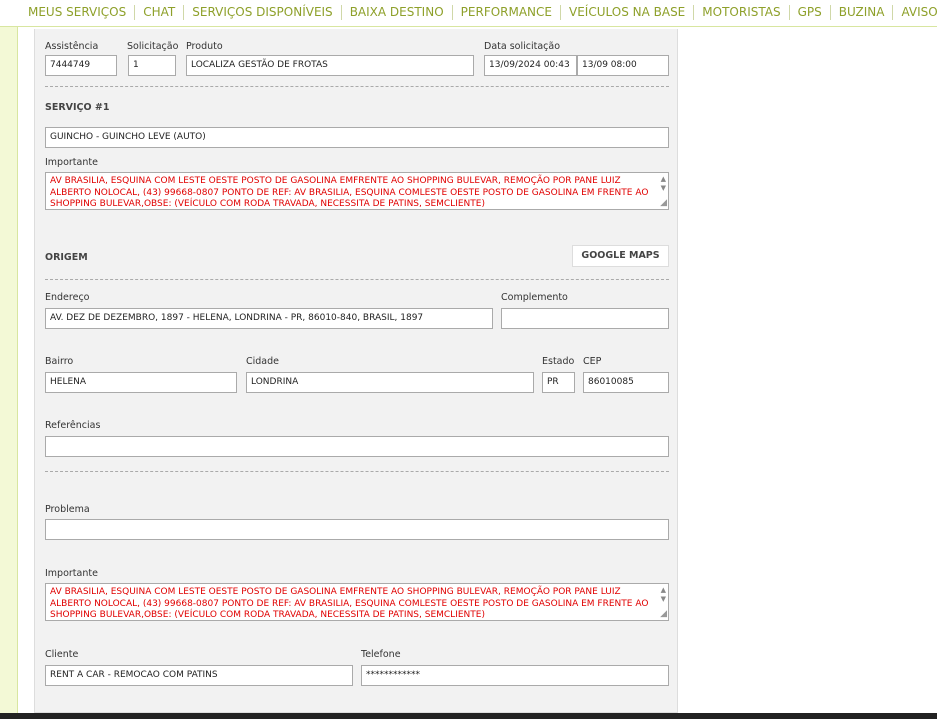 This screenshot has height=719, width=937. I want to click on telefone-label: Telefone, so click(381, 654).